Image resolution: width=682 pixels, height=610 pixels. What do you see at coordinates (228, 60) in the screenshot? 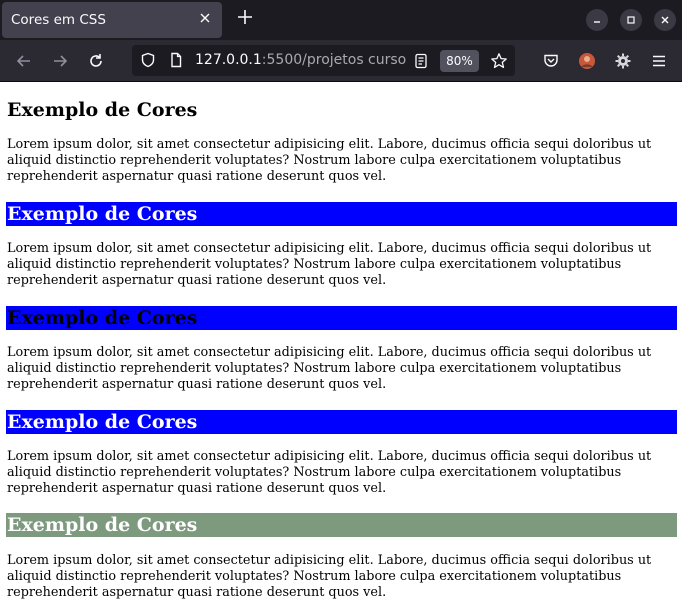
I see `url-host: 127.0.0.1` at bounding box center [228, 60].